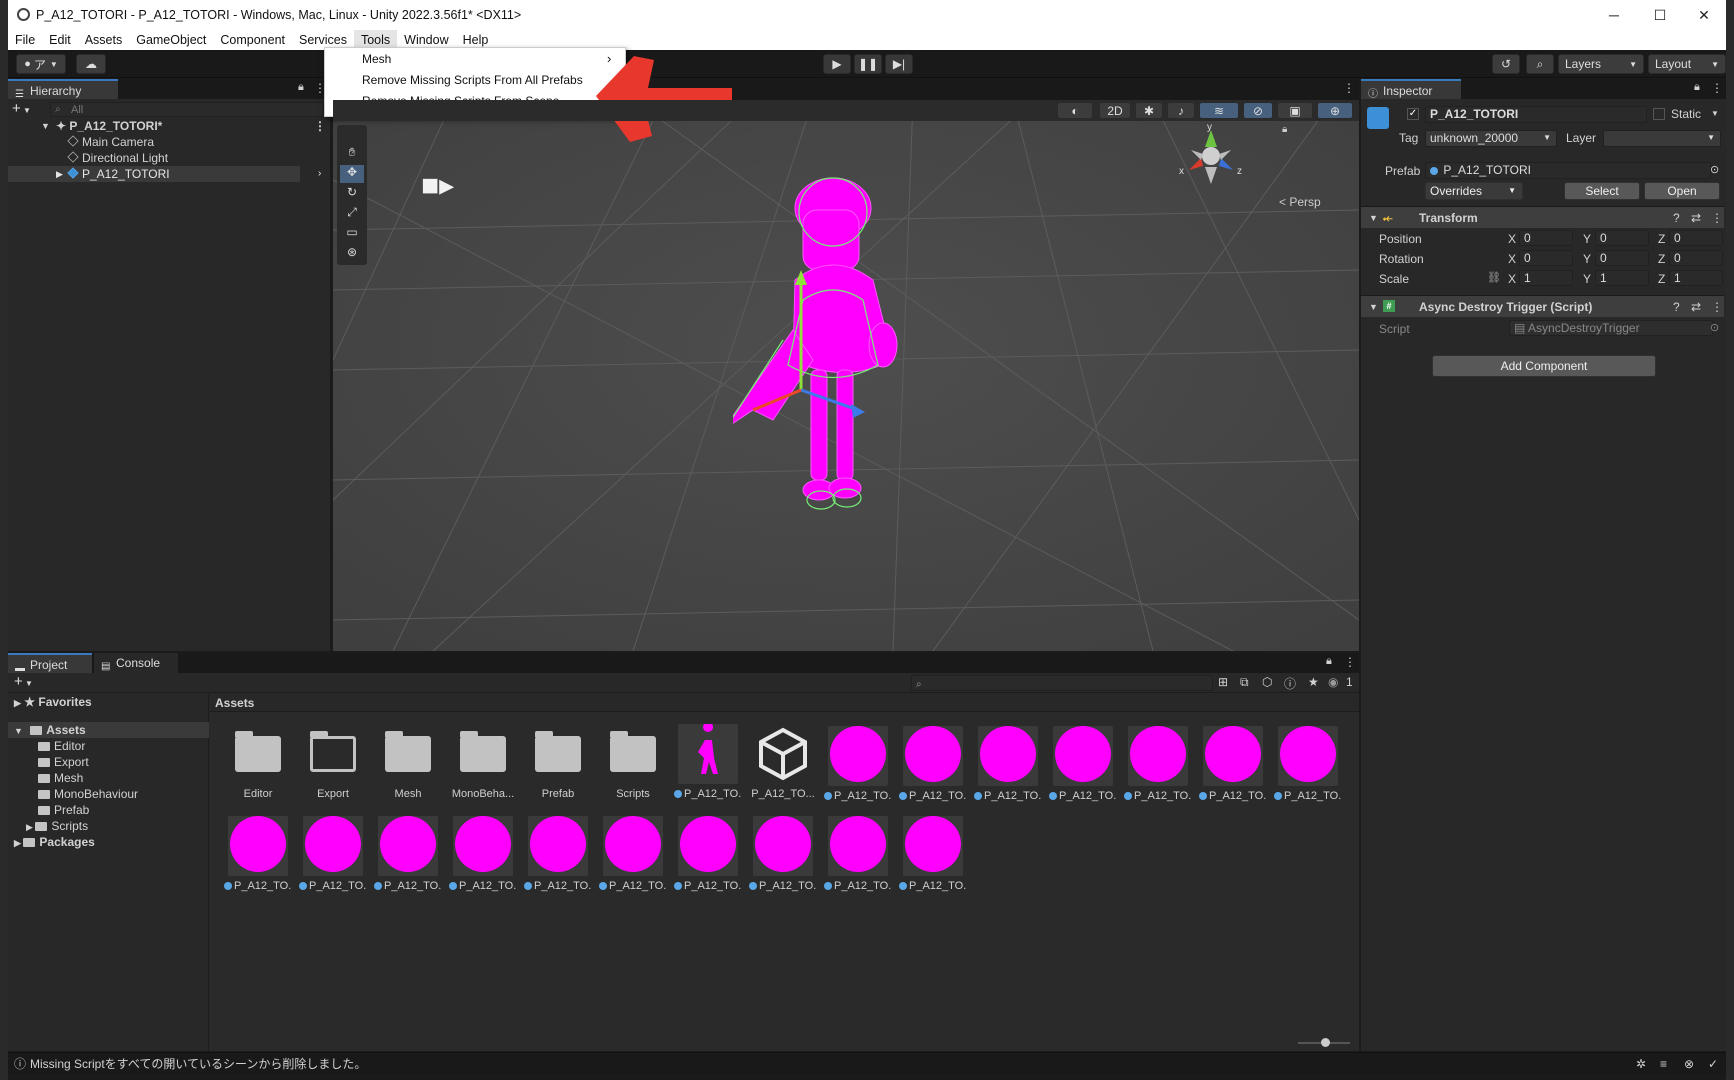 The height and width of the screenshot is (1080, 1734). Describe the element at coordinates (408, 762) in the screenshot. I see `asset-item: Mesh` at that location.